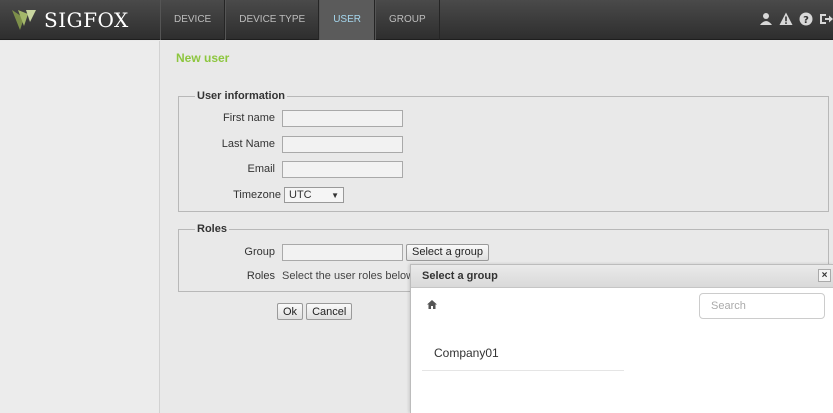 The image size is (833, 413). I want to click on ok-button: Ok, so click(290, 311).